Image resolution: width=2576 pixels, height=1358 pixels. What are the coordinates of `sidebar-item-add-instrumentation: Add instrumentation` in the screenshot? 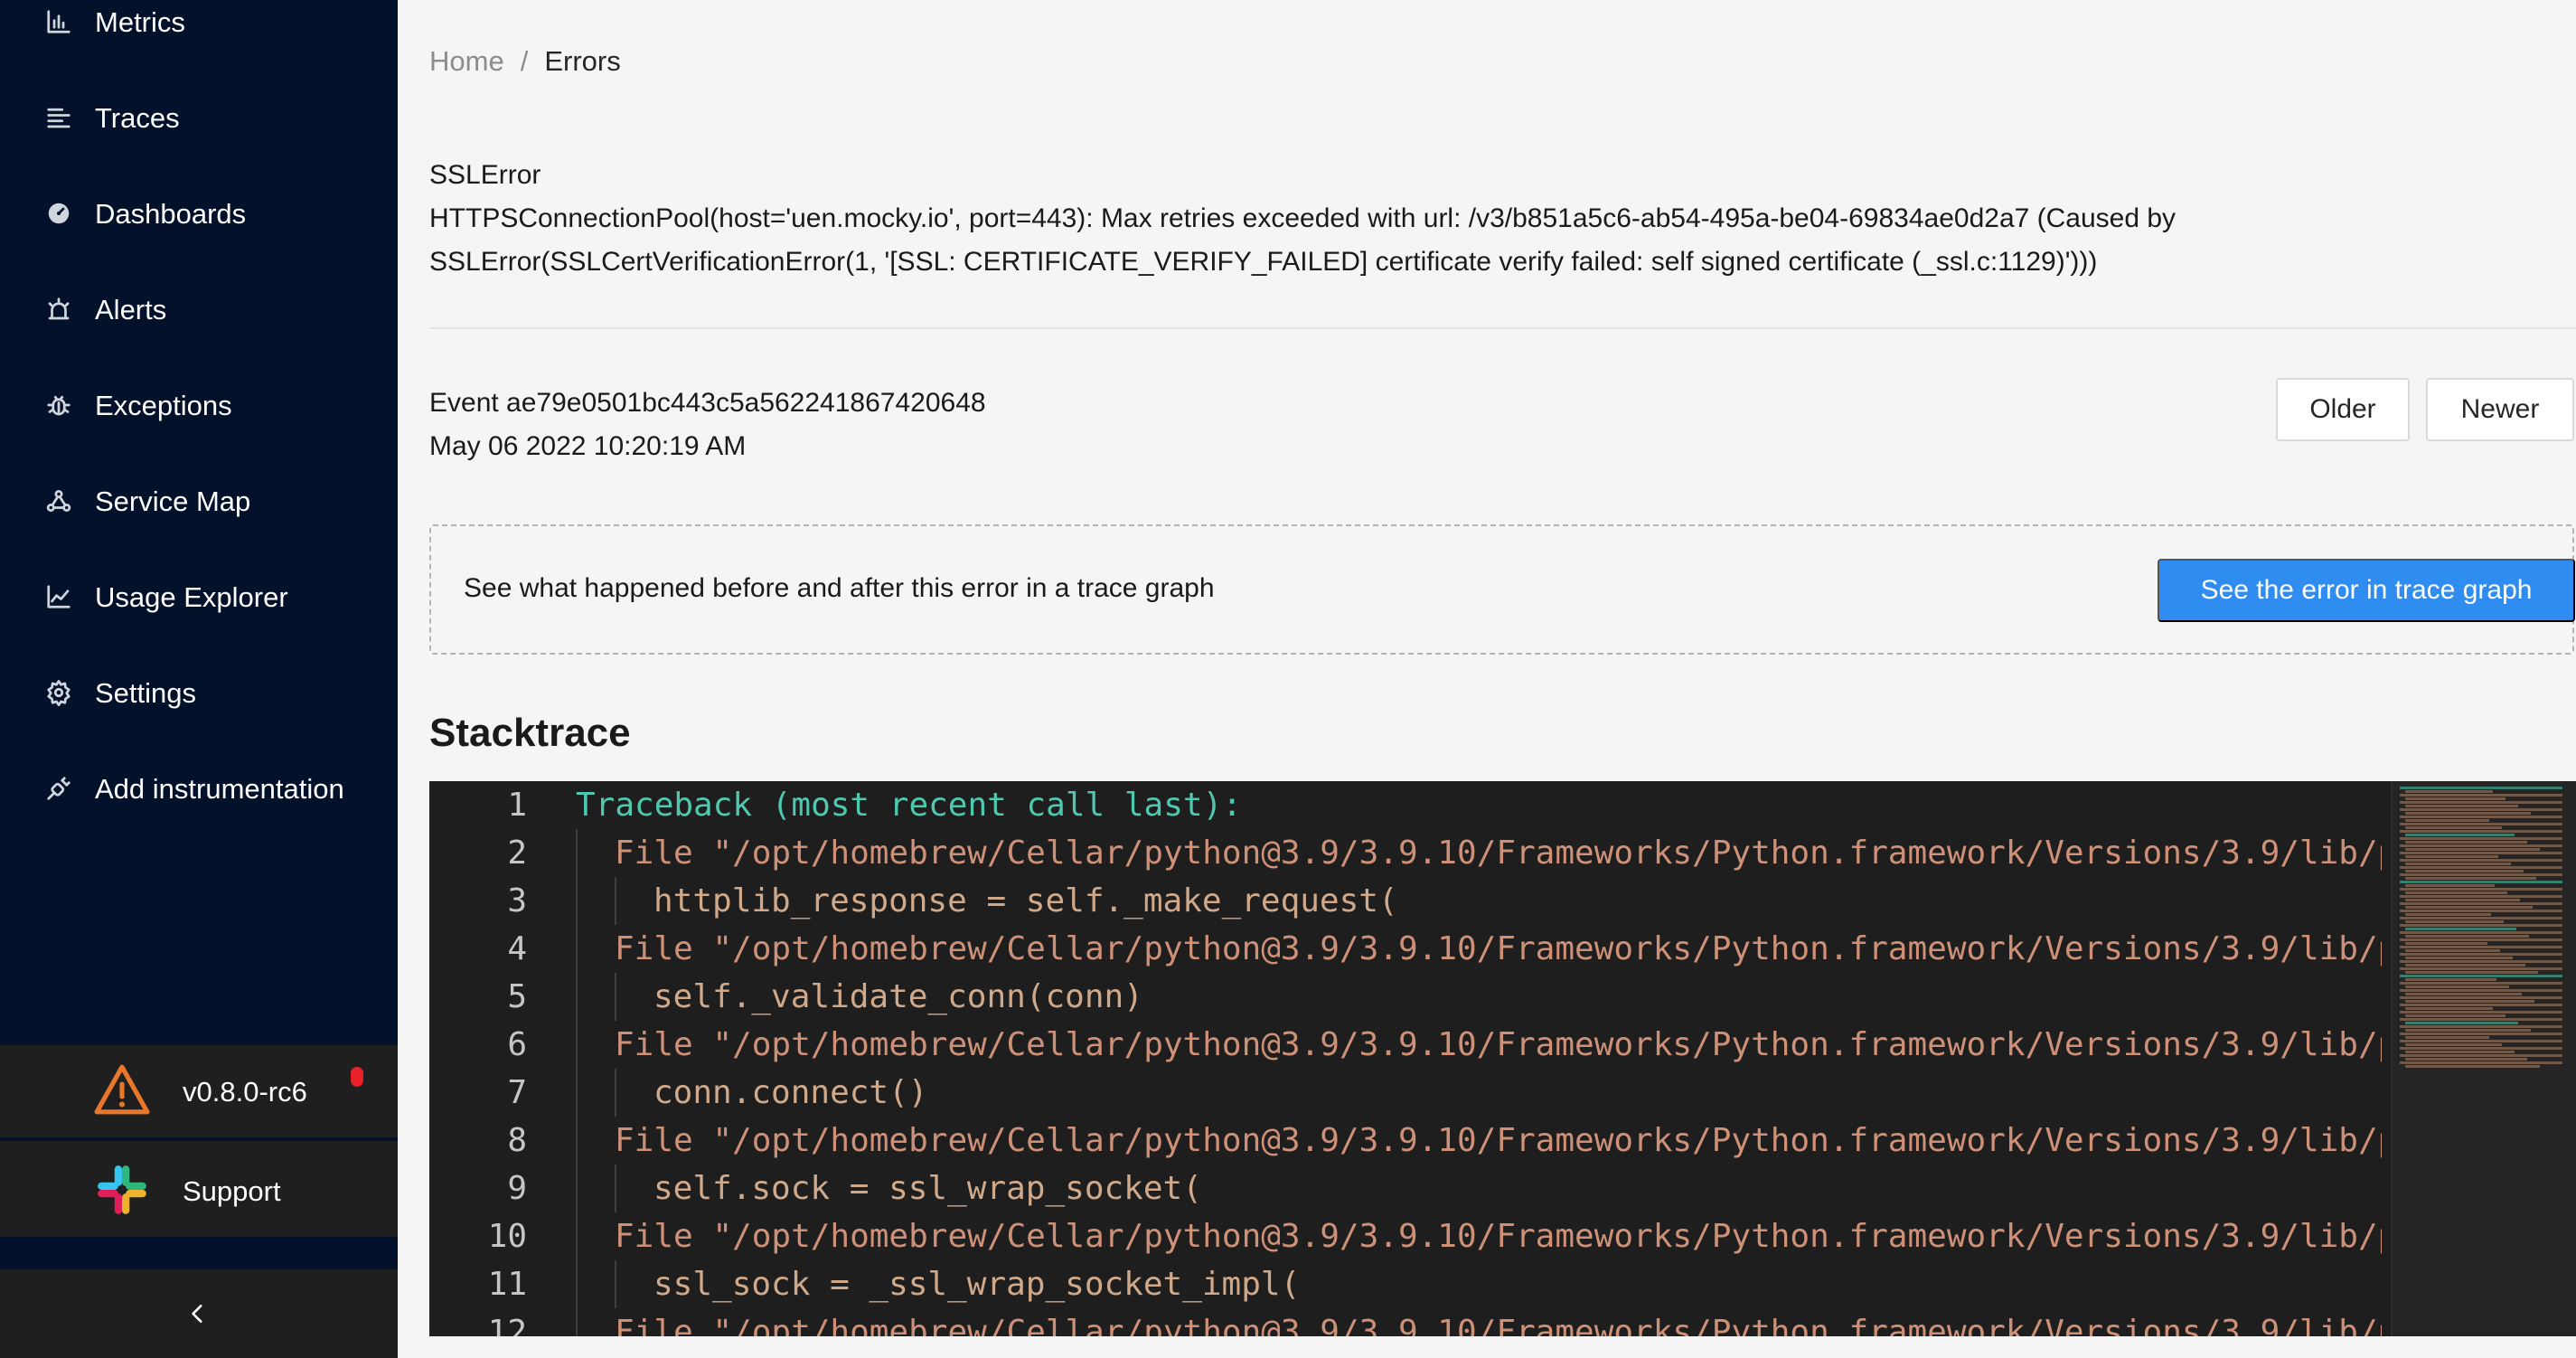 It's located at (199, 788).